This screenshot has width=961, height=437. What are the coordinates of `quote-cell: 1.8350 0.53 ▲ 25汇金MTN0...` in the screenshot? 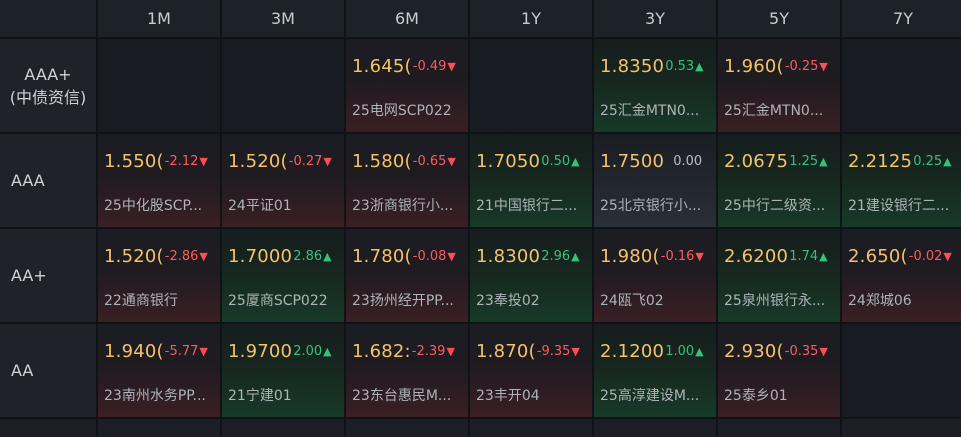 It's located at (655, 85).